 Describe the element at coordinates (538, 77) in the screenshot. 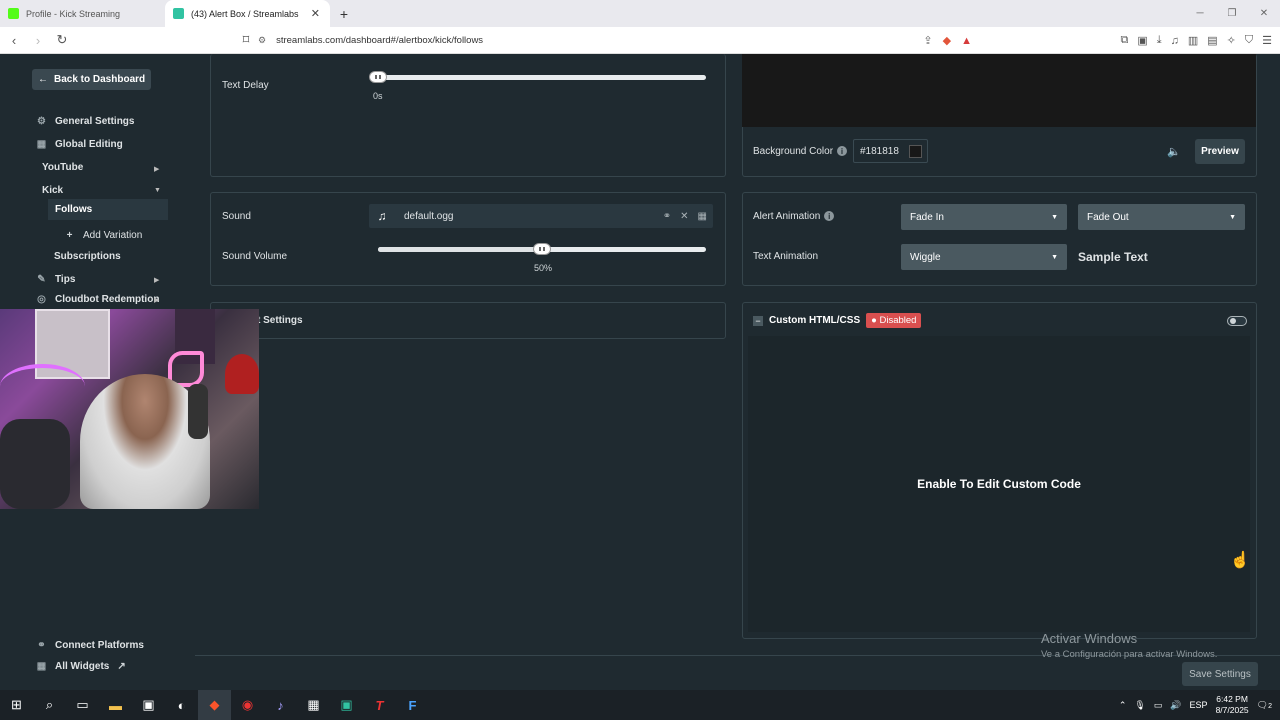

I see `text-delay-slider` at that location.